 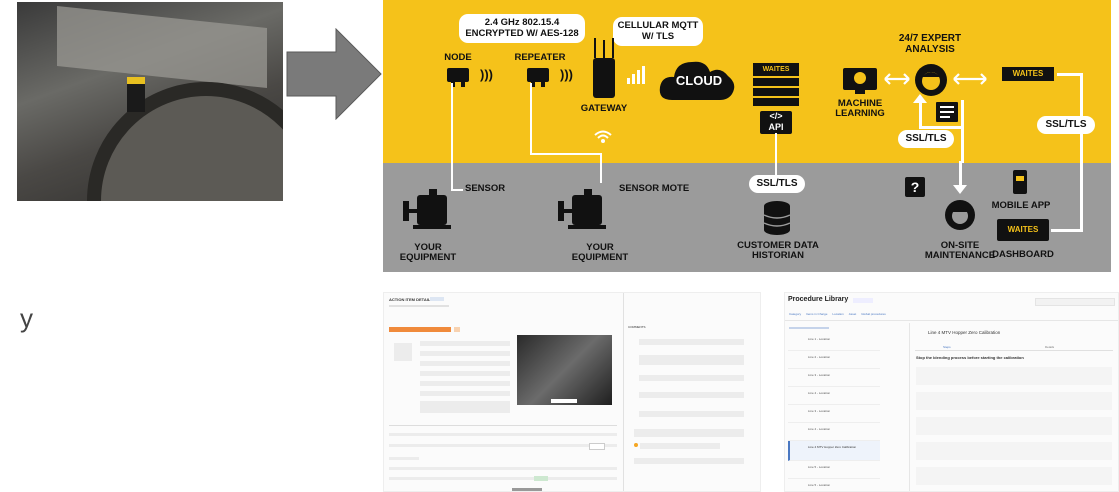 What do you see at coordinates (597, 446) in the screenshot?
I see `row-action-button` at bounding box center [597, 446].